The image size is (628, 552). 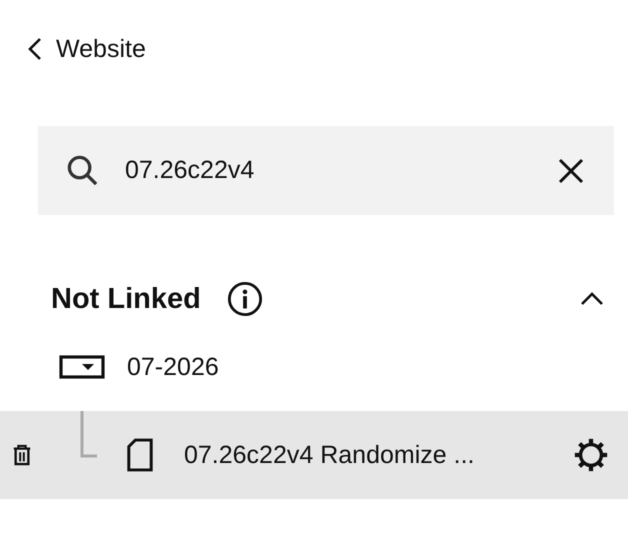 What do you see at coordinates (244, 299) in the screenshot?
I see `info-icon` at bounding box center [244, 299].